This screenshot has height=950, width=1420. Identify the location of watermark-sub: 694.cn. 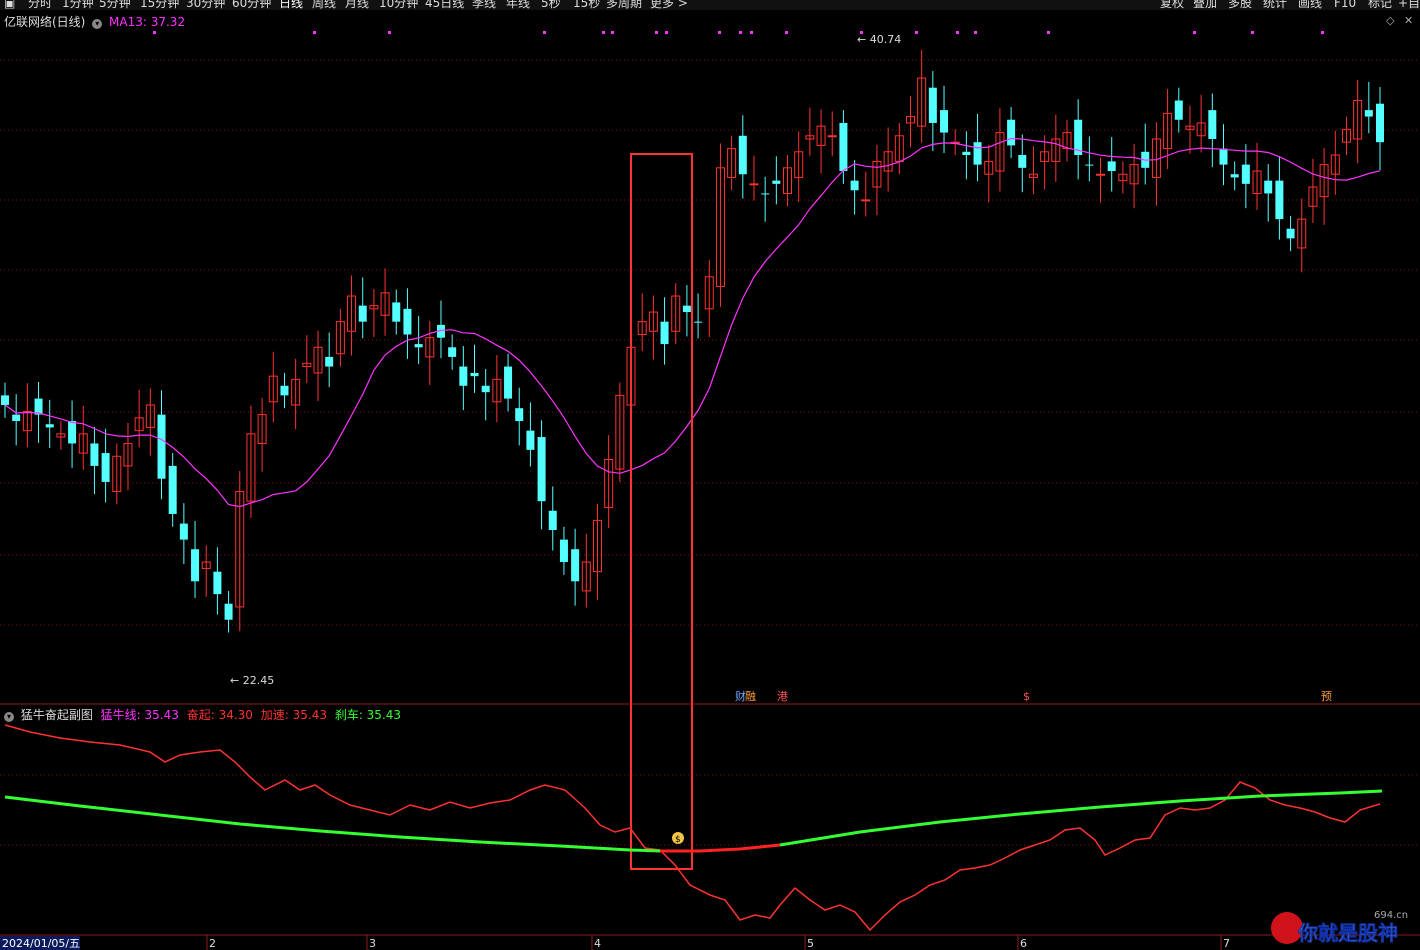
(1391, 915).